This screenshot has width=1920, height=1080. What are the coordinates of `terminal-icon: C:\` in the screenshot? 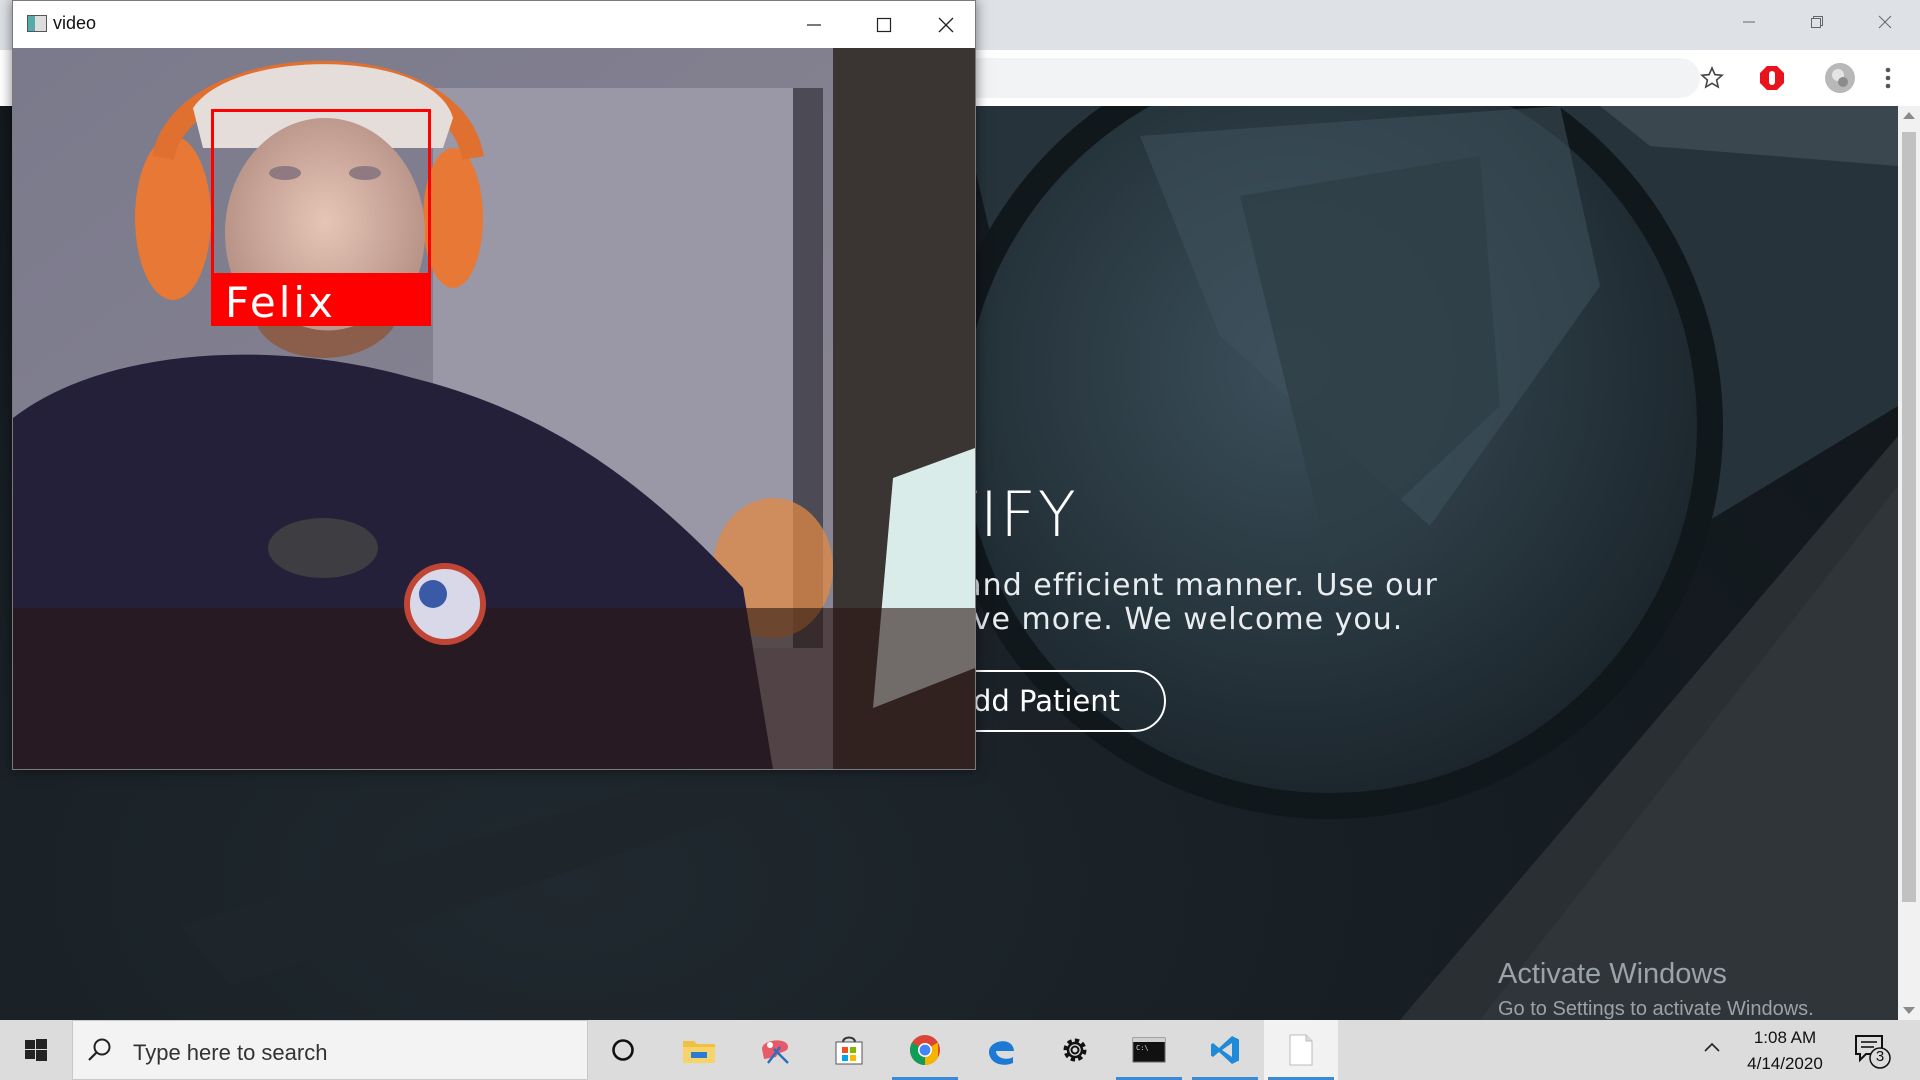 It's located at (1149, 1050).